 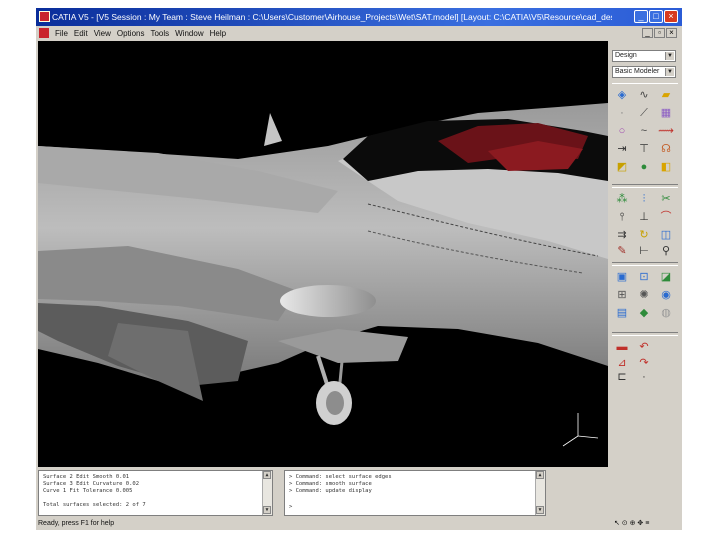 I want to click on modeler-dropdown: Basic Modeler ▼, so click(x=644, y=72).